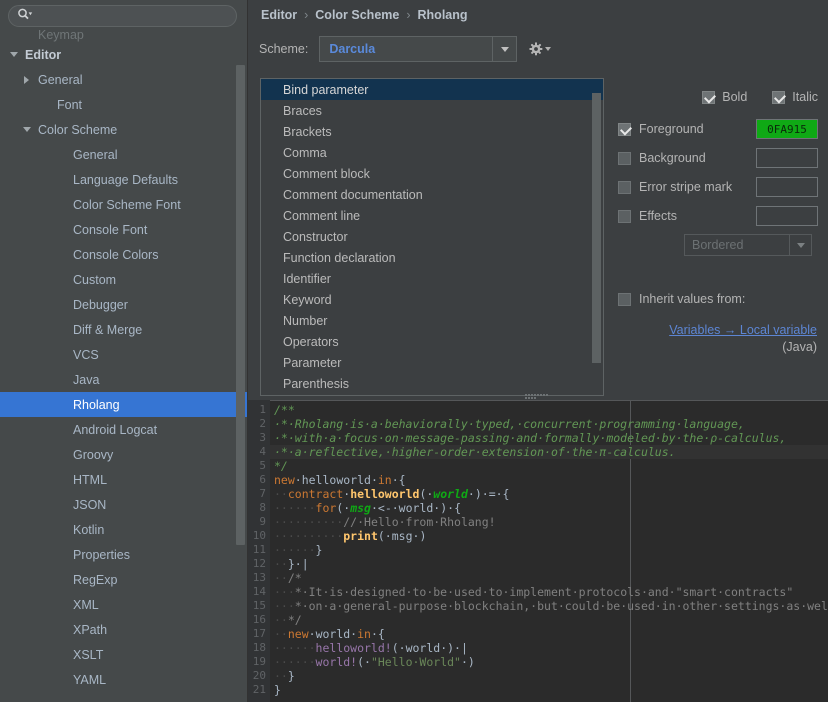 The height and width of the screenshot is (702, 828). Describe the element at coordinates (787, 187) in the screenshot. I see `error-stripe-color-swatch` at that location.